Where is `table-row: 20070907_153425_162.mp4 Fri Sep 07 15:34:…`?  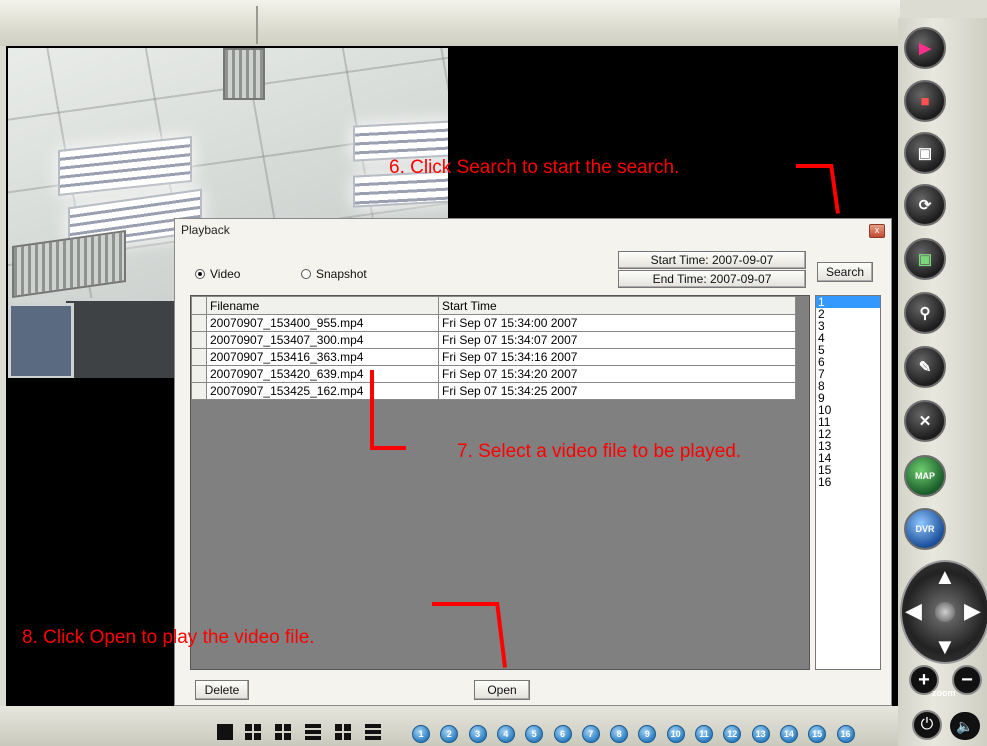
table-row: 20070907_153425_162.mp4 Fri Sep 07 15:34:… is located at coordinates (493, 391).